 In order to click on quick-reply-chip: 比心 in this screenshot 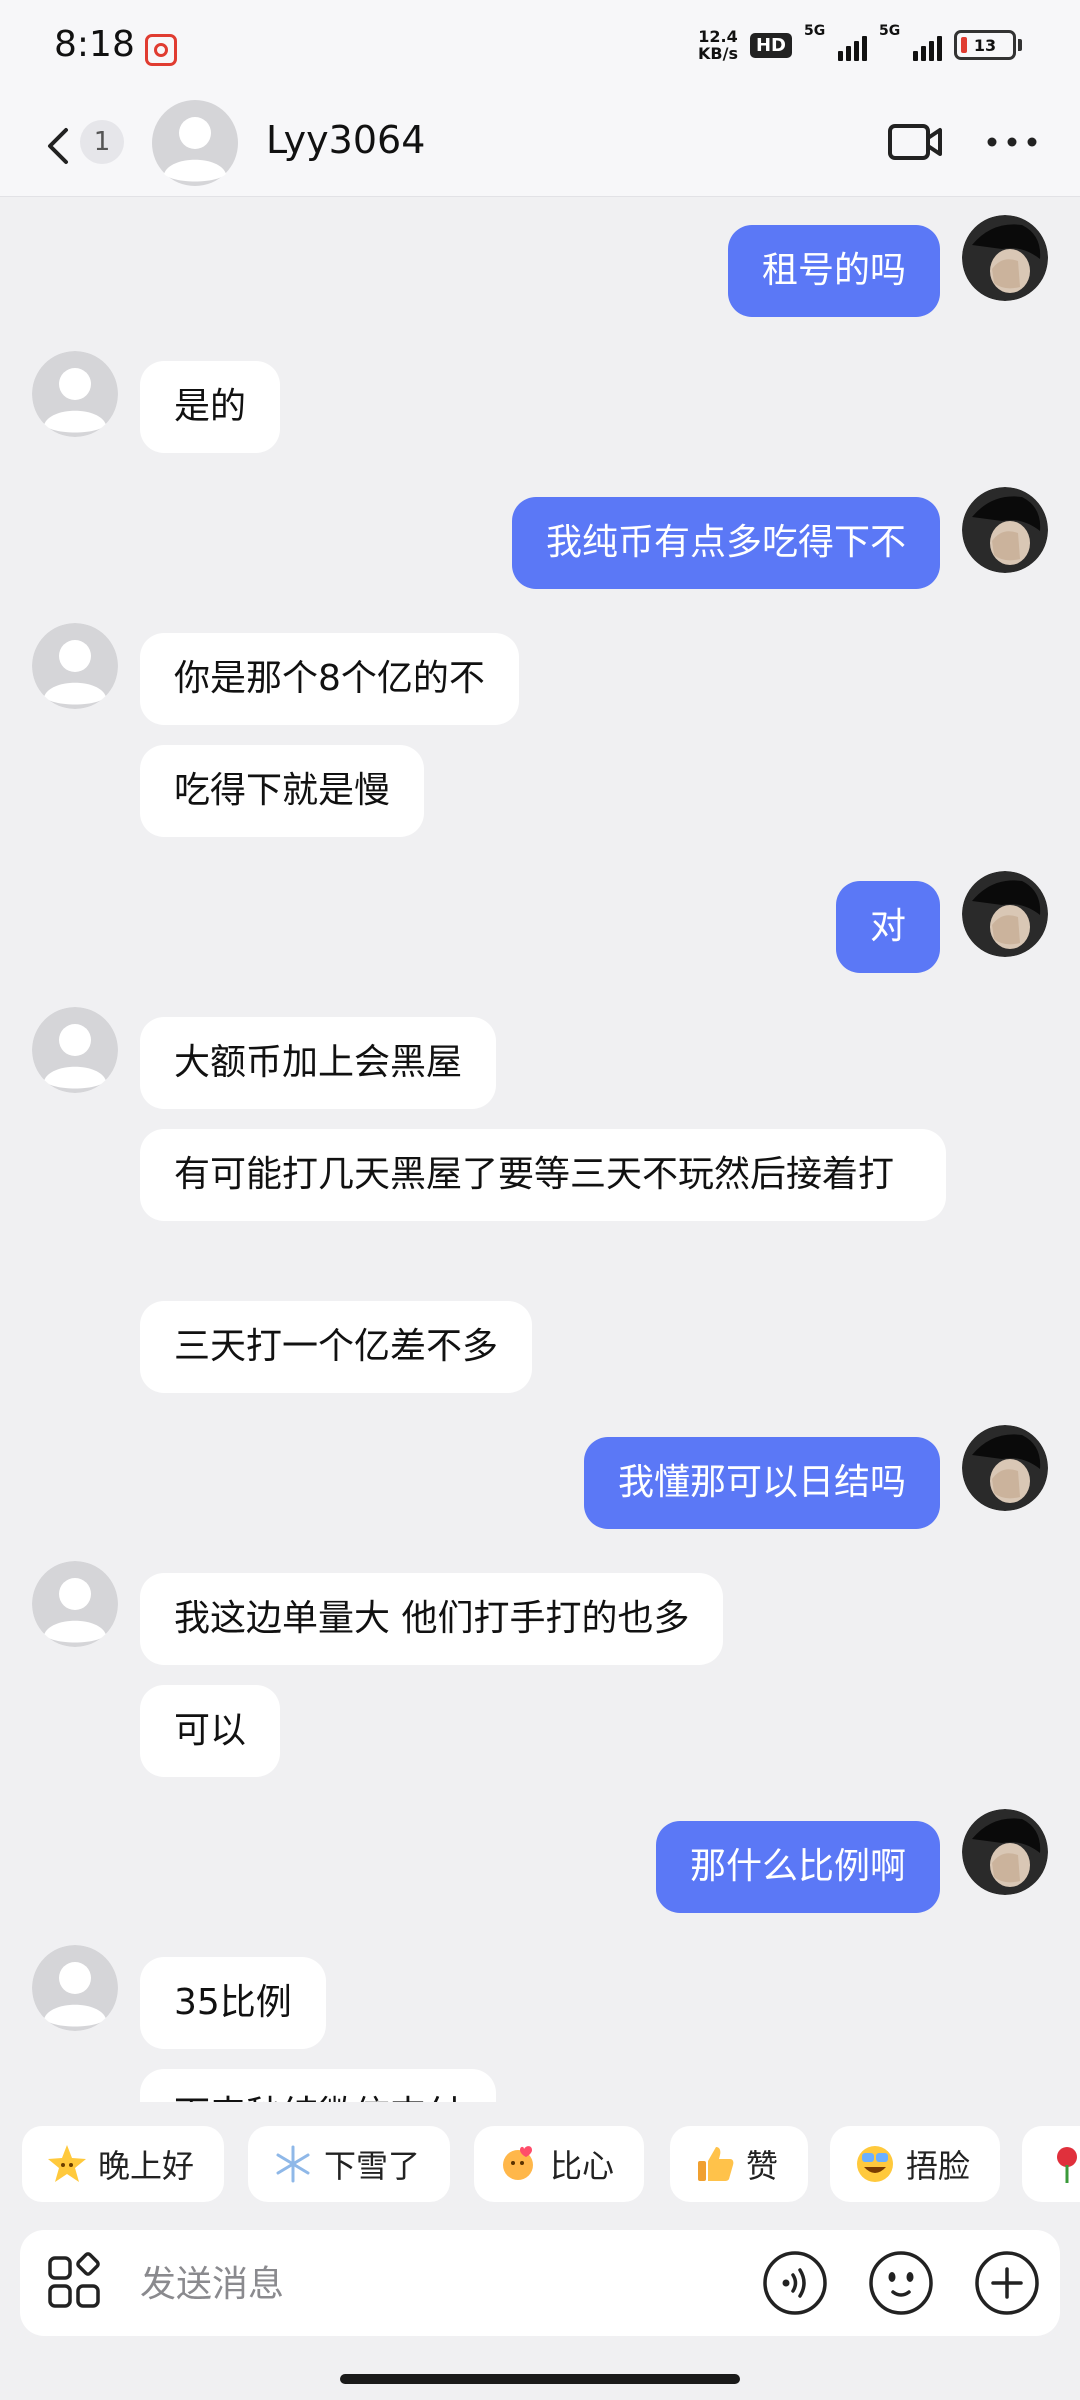, I will do `click(559, 2164)`.